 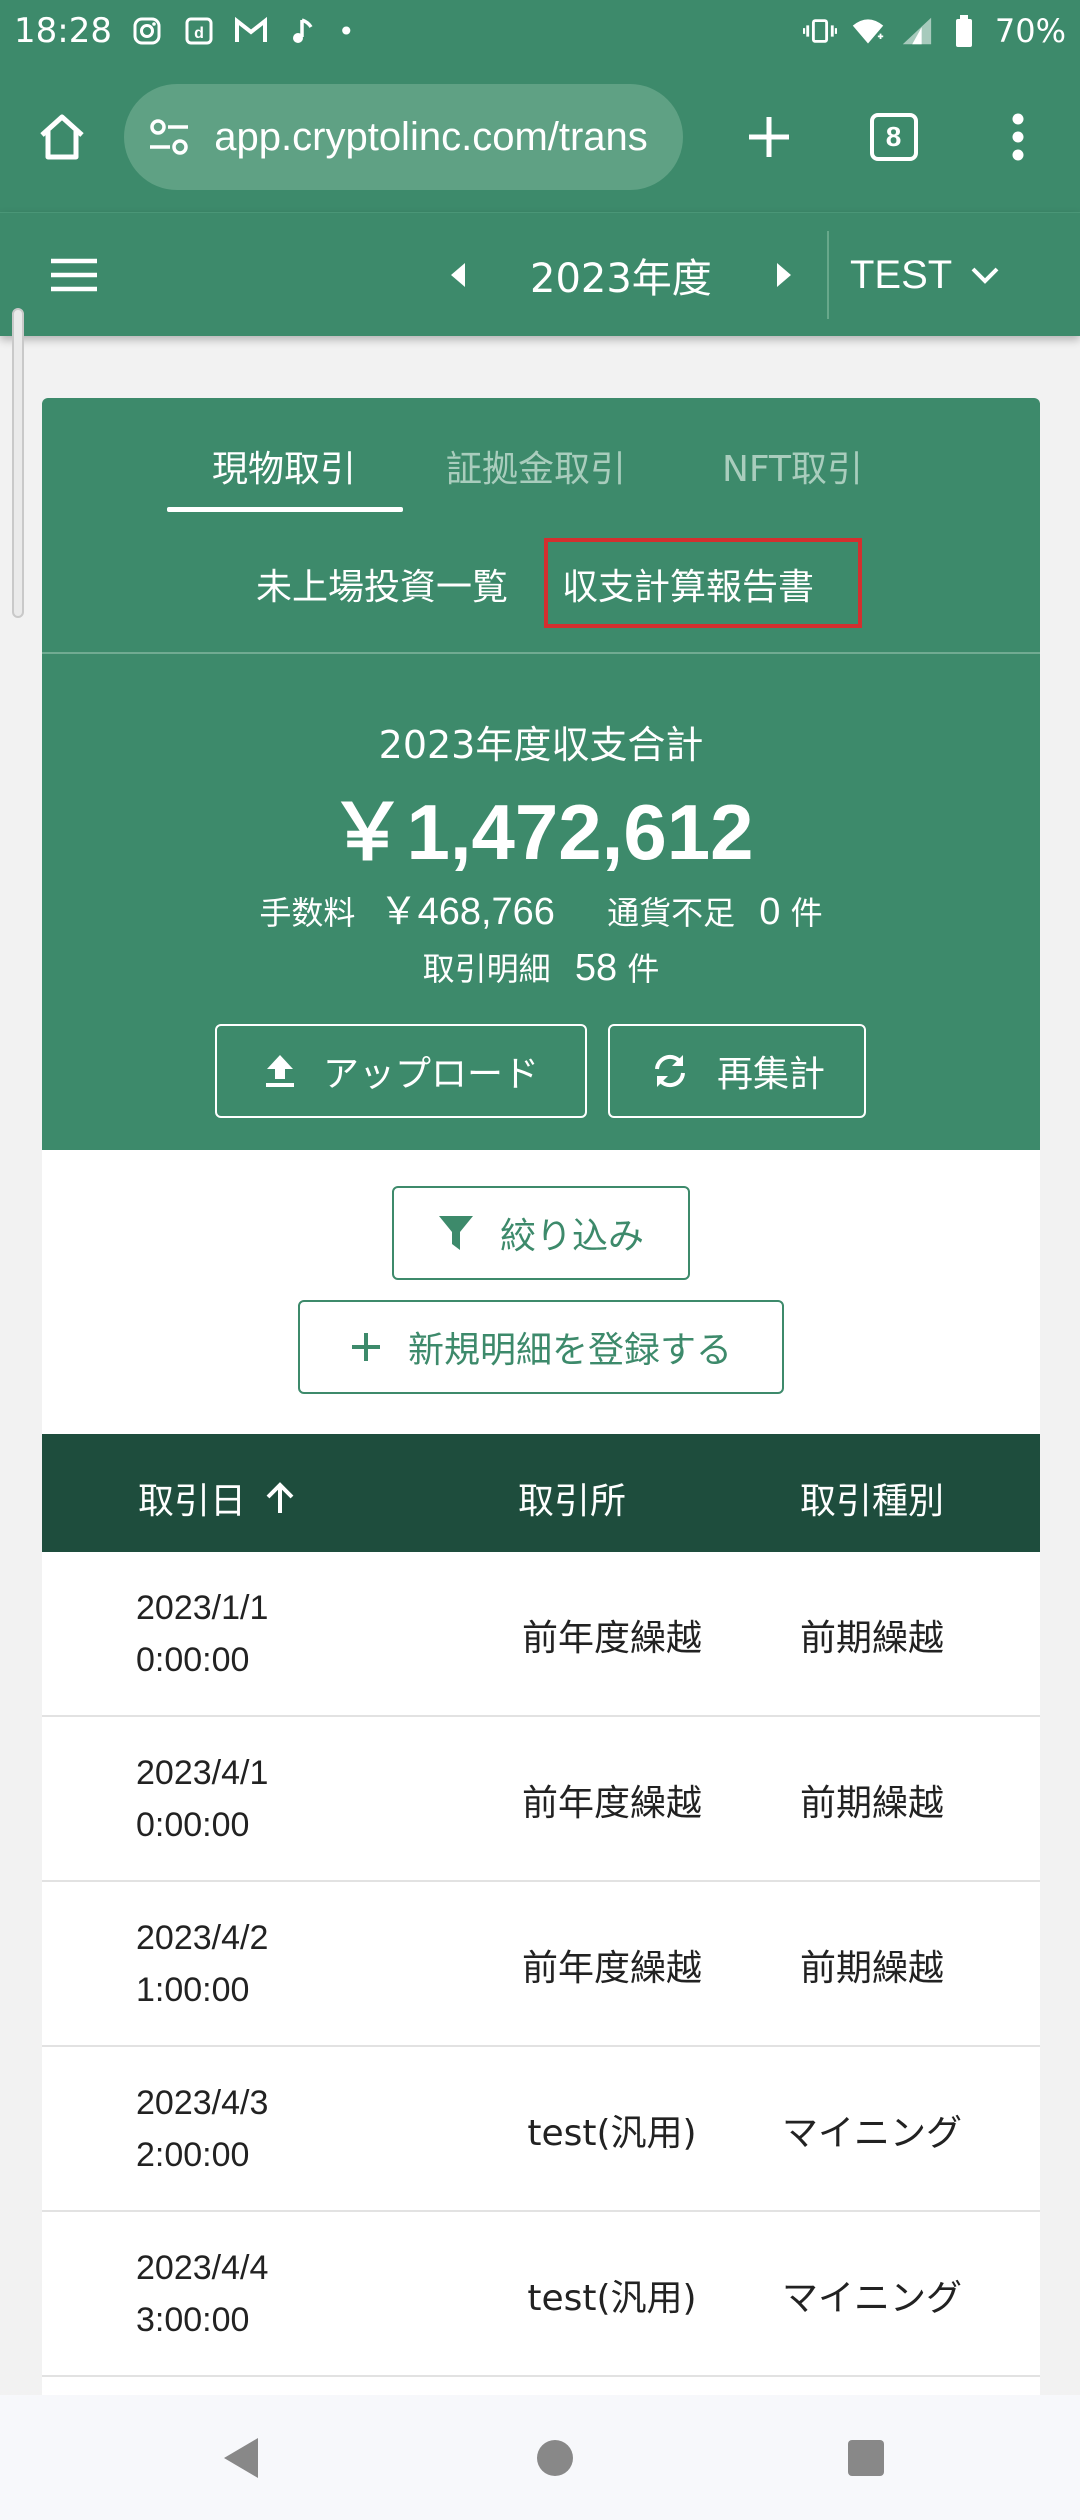 I want to click on fee-shortage-line: 手数料 ￥468,766 通貨不足 0 件, so click(x=541, y=907).